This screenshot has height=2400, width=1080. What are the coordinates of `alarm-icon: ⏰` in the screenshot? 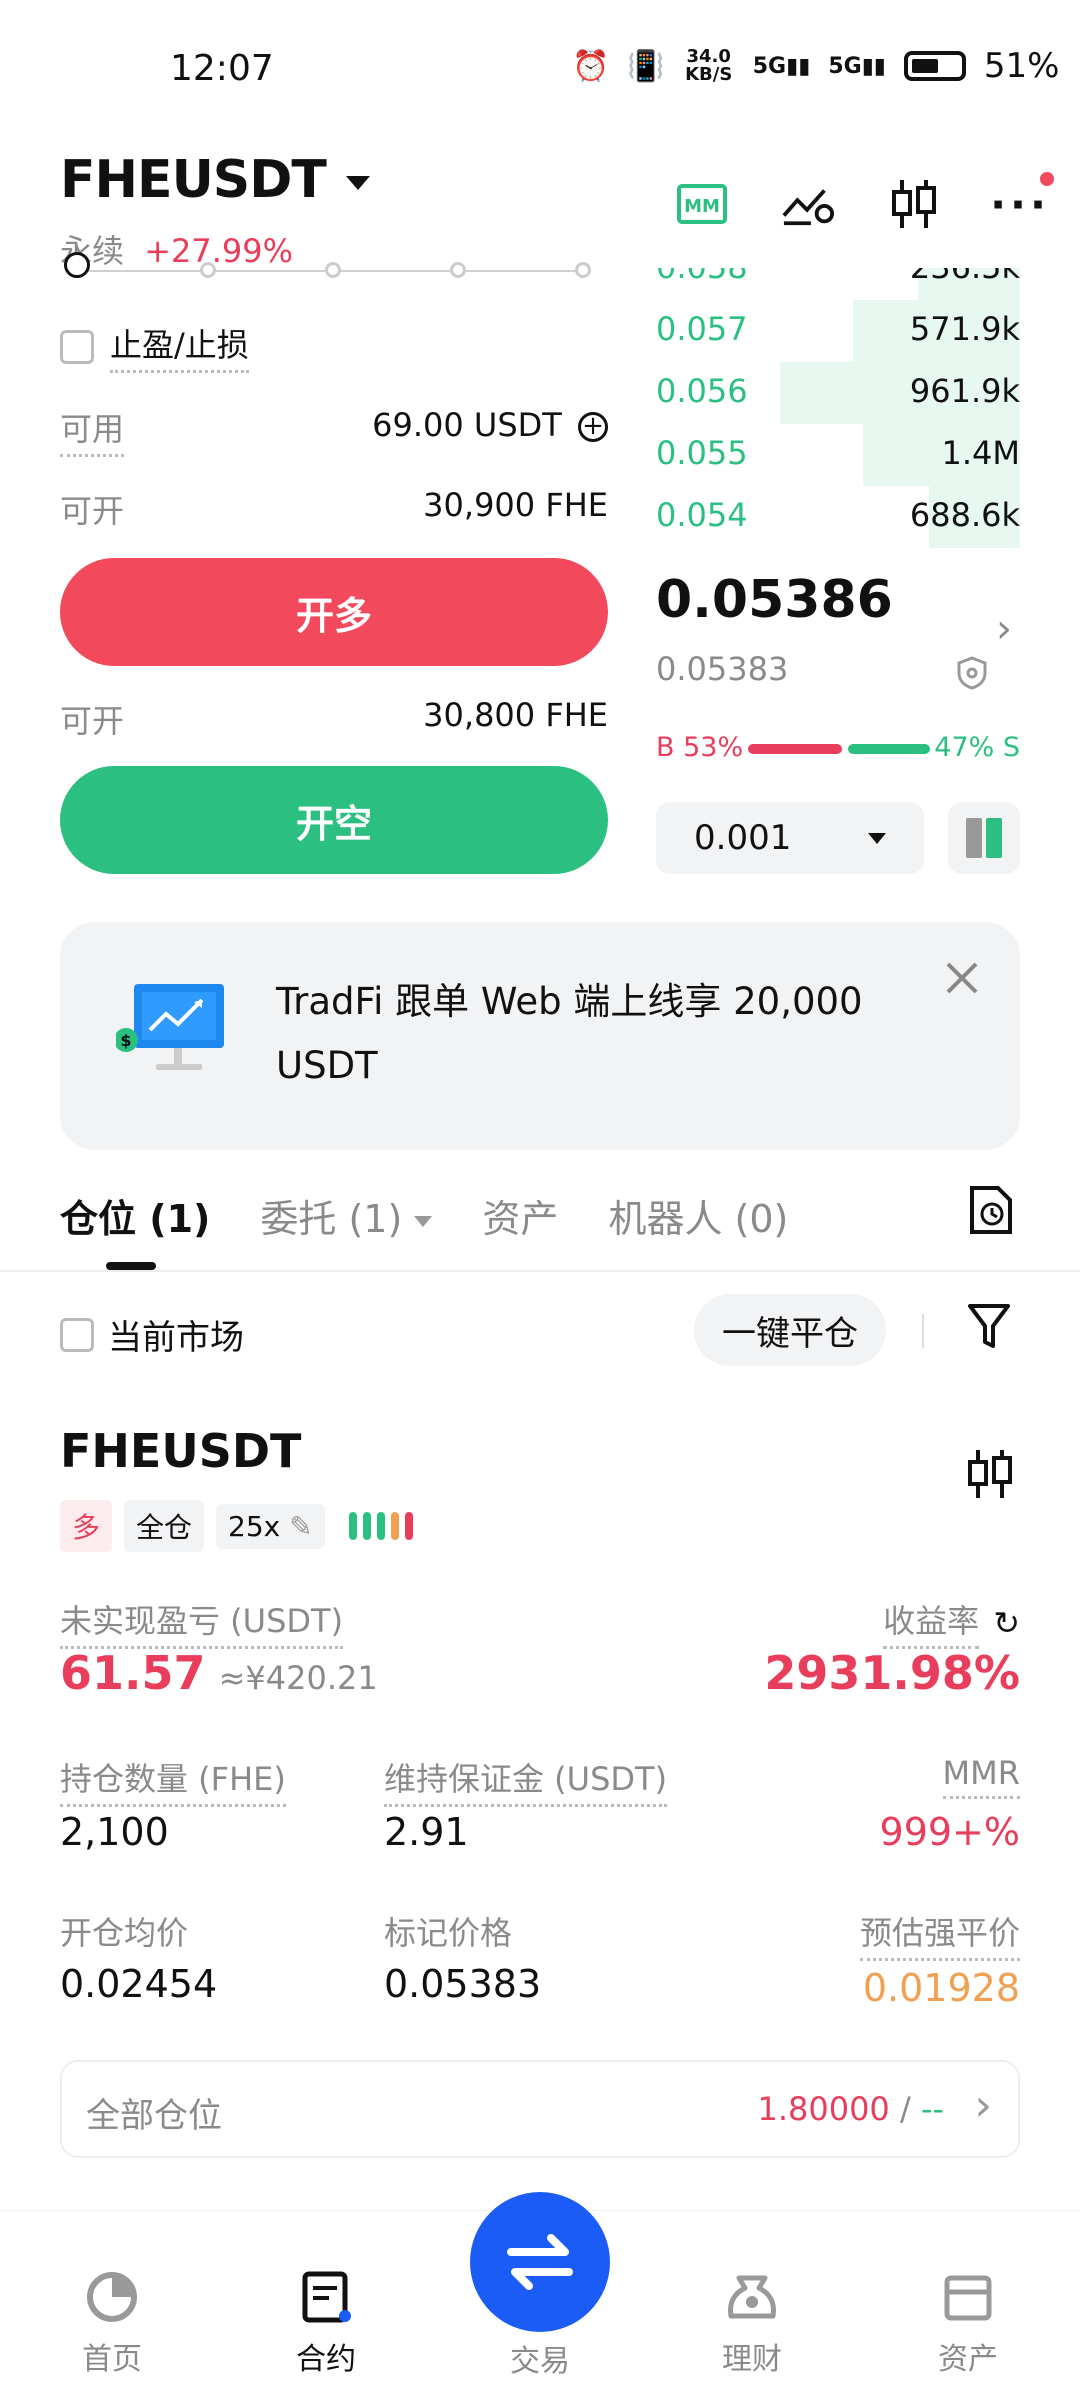 It's located at (591, 66).